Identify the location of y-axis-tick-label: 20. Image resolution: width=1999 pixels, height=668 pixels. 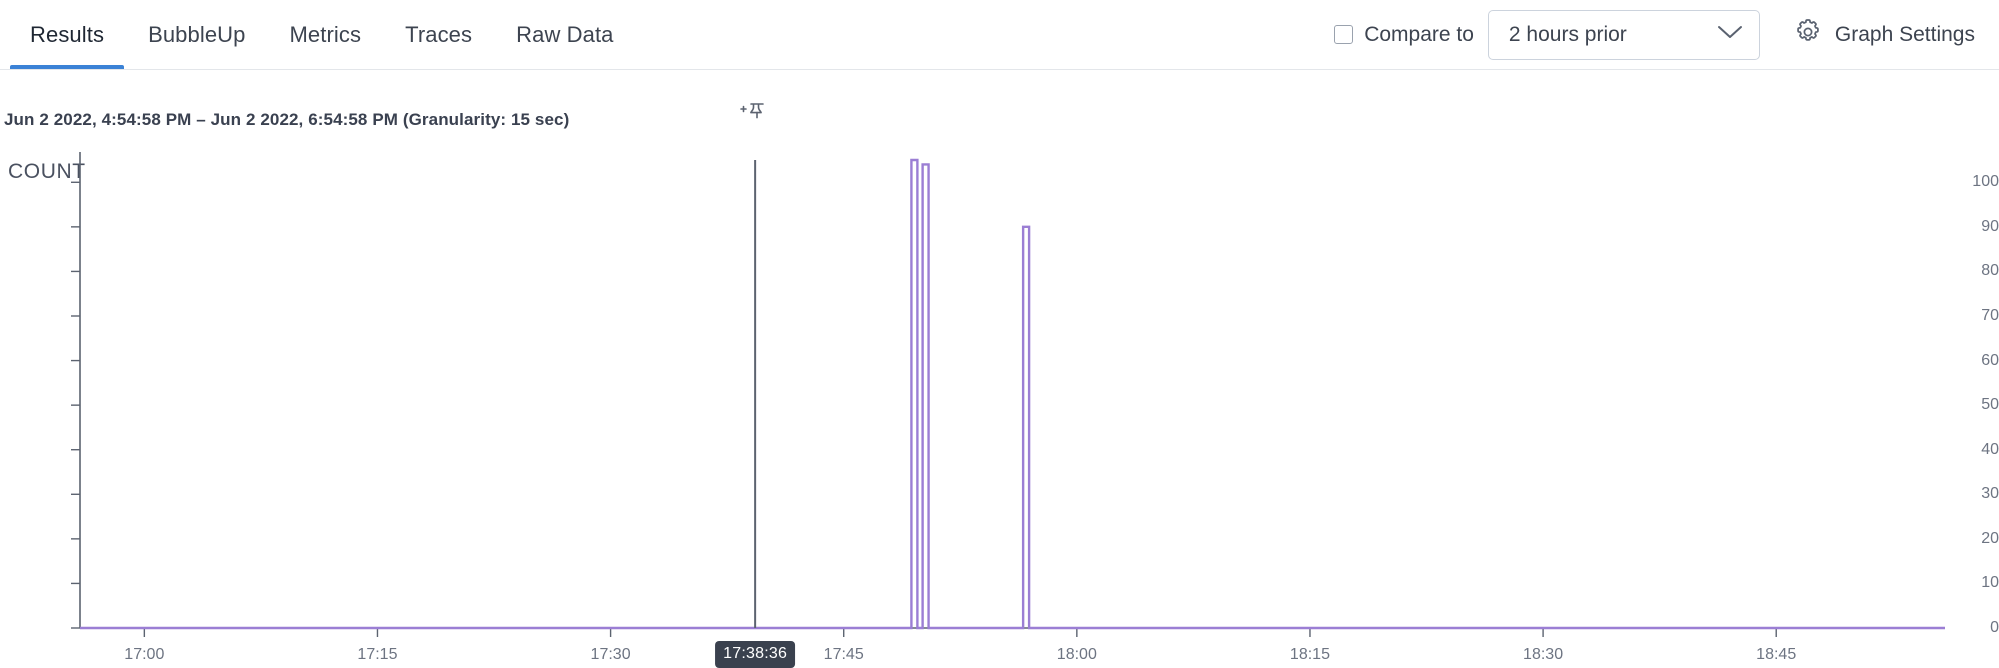
(1990, 538).